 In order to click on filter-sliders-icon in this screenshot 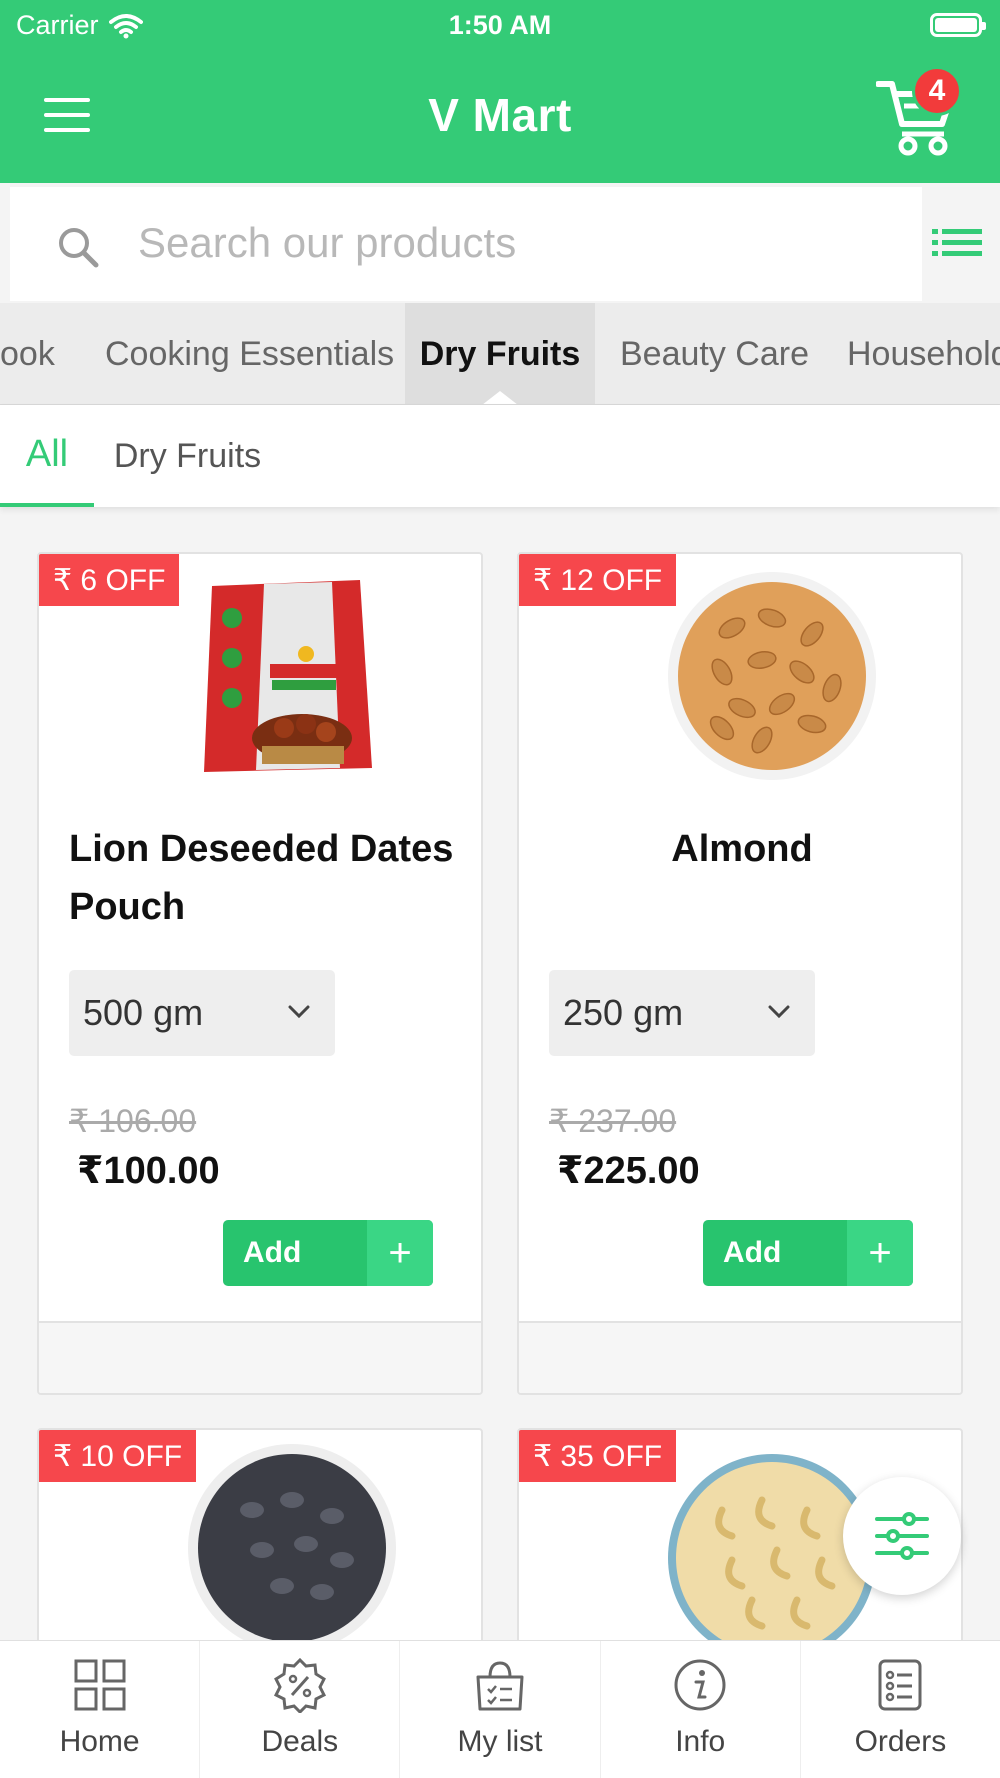, I will do `click(902, 1536)`.